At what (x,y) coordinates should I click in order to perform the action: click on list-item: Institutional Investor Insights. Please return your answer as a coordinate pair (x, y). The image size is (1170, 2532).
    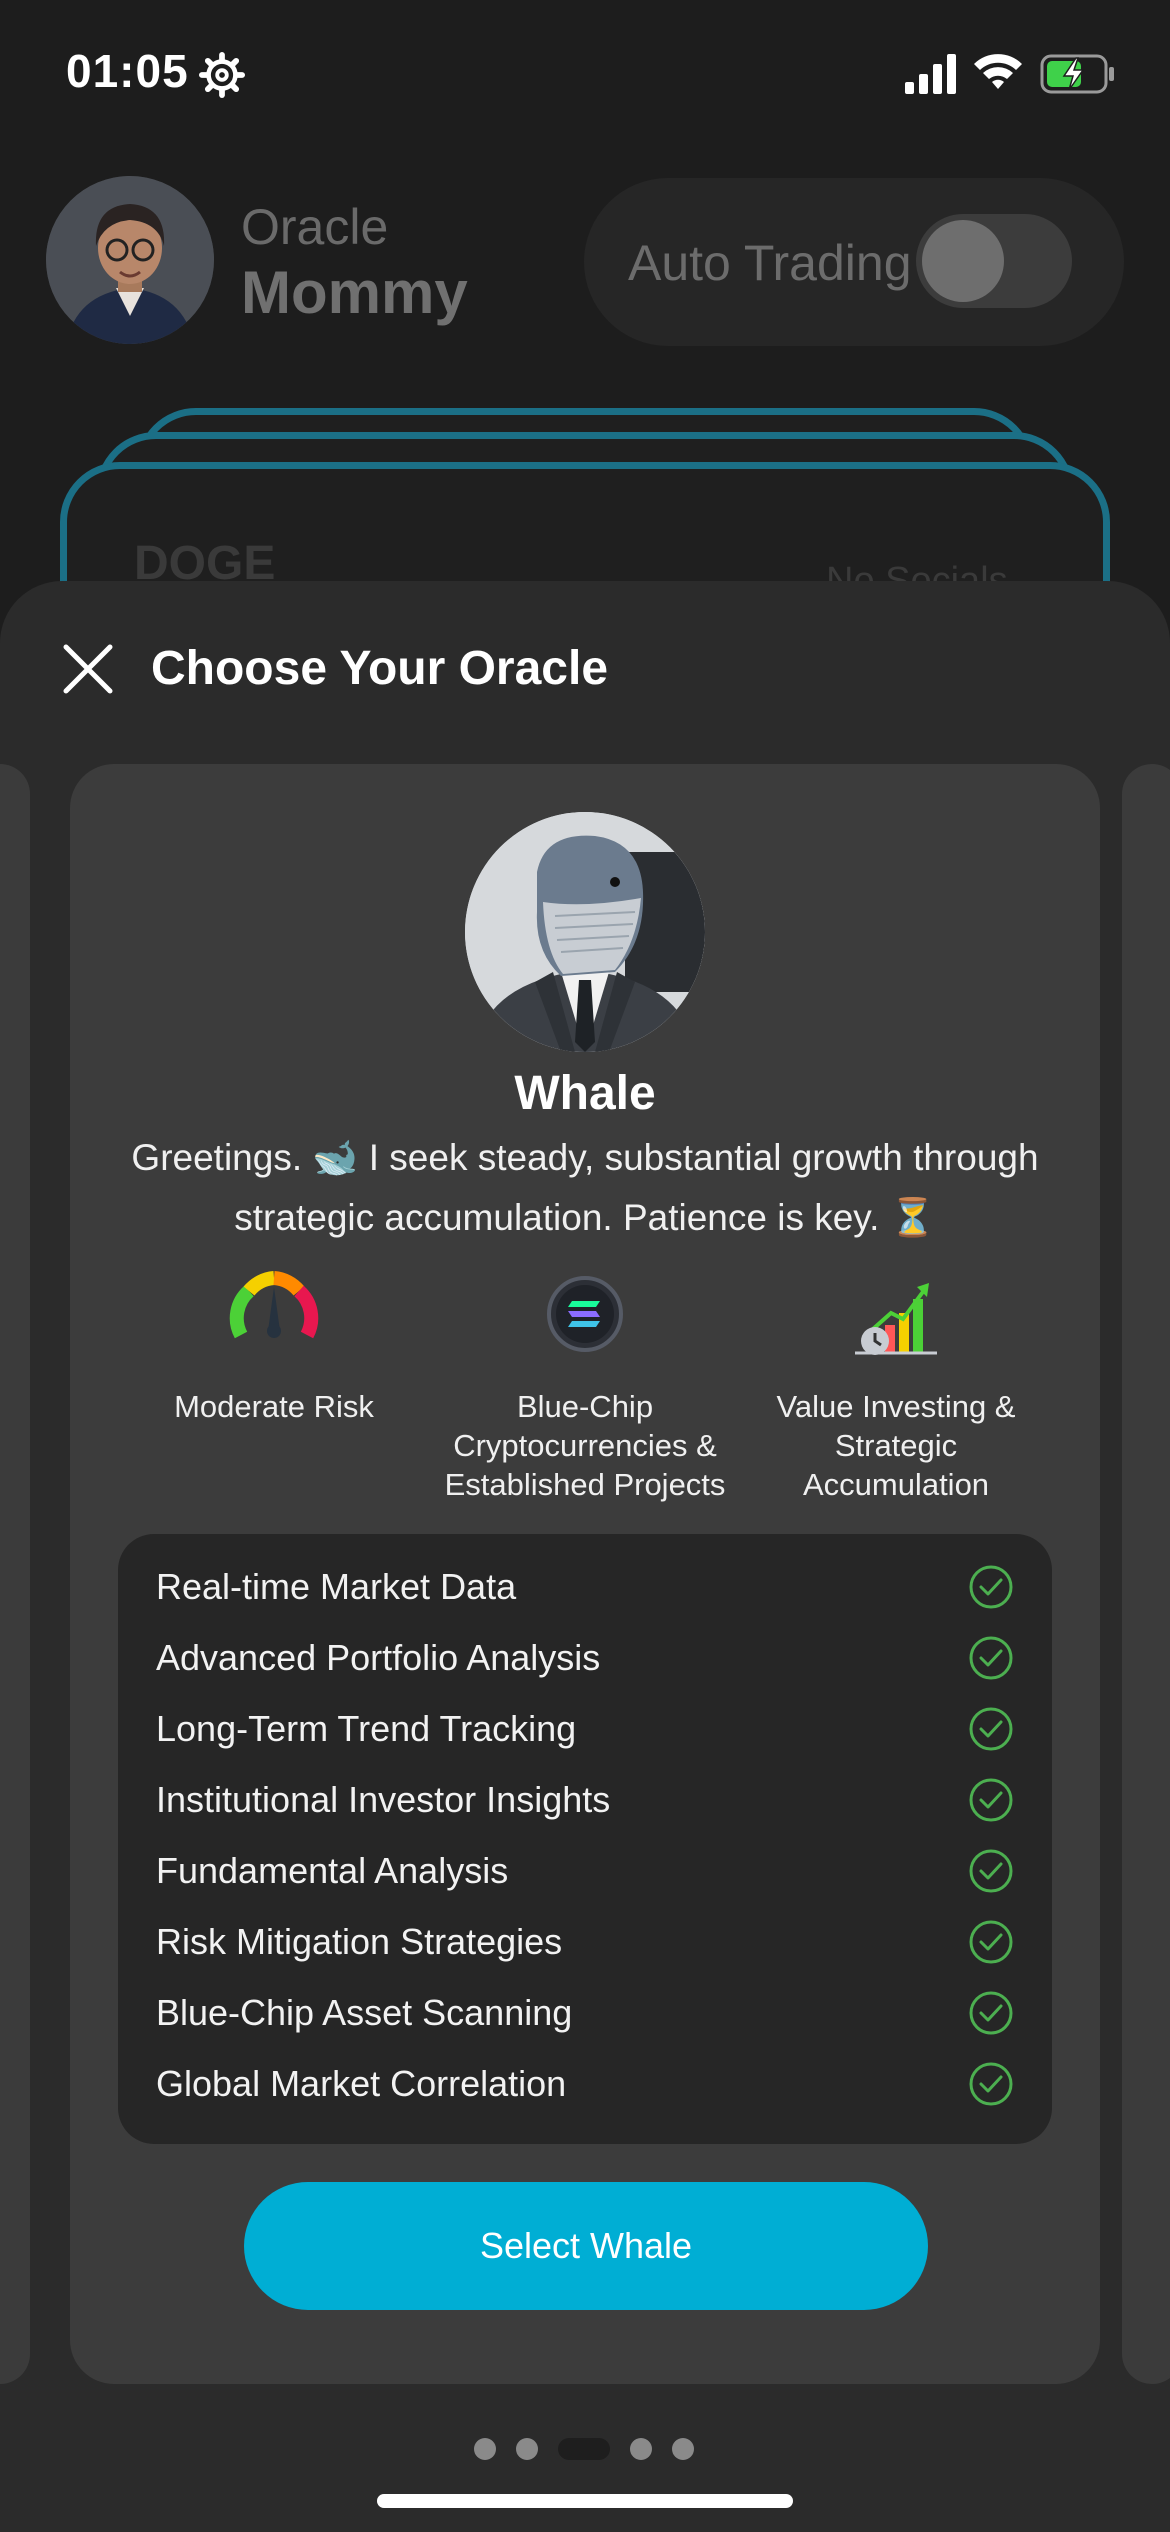
    Looking at the image, I should click on (585, 1800).